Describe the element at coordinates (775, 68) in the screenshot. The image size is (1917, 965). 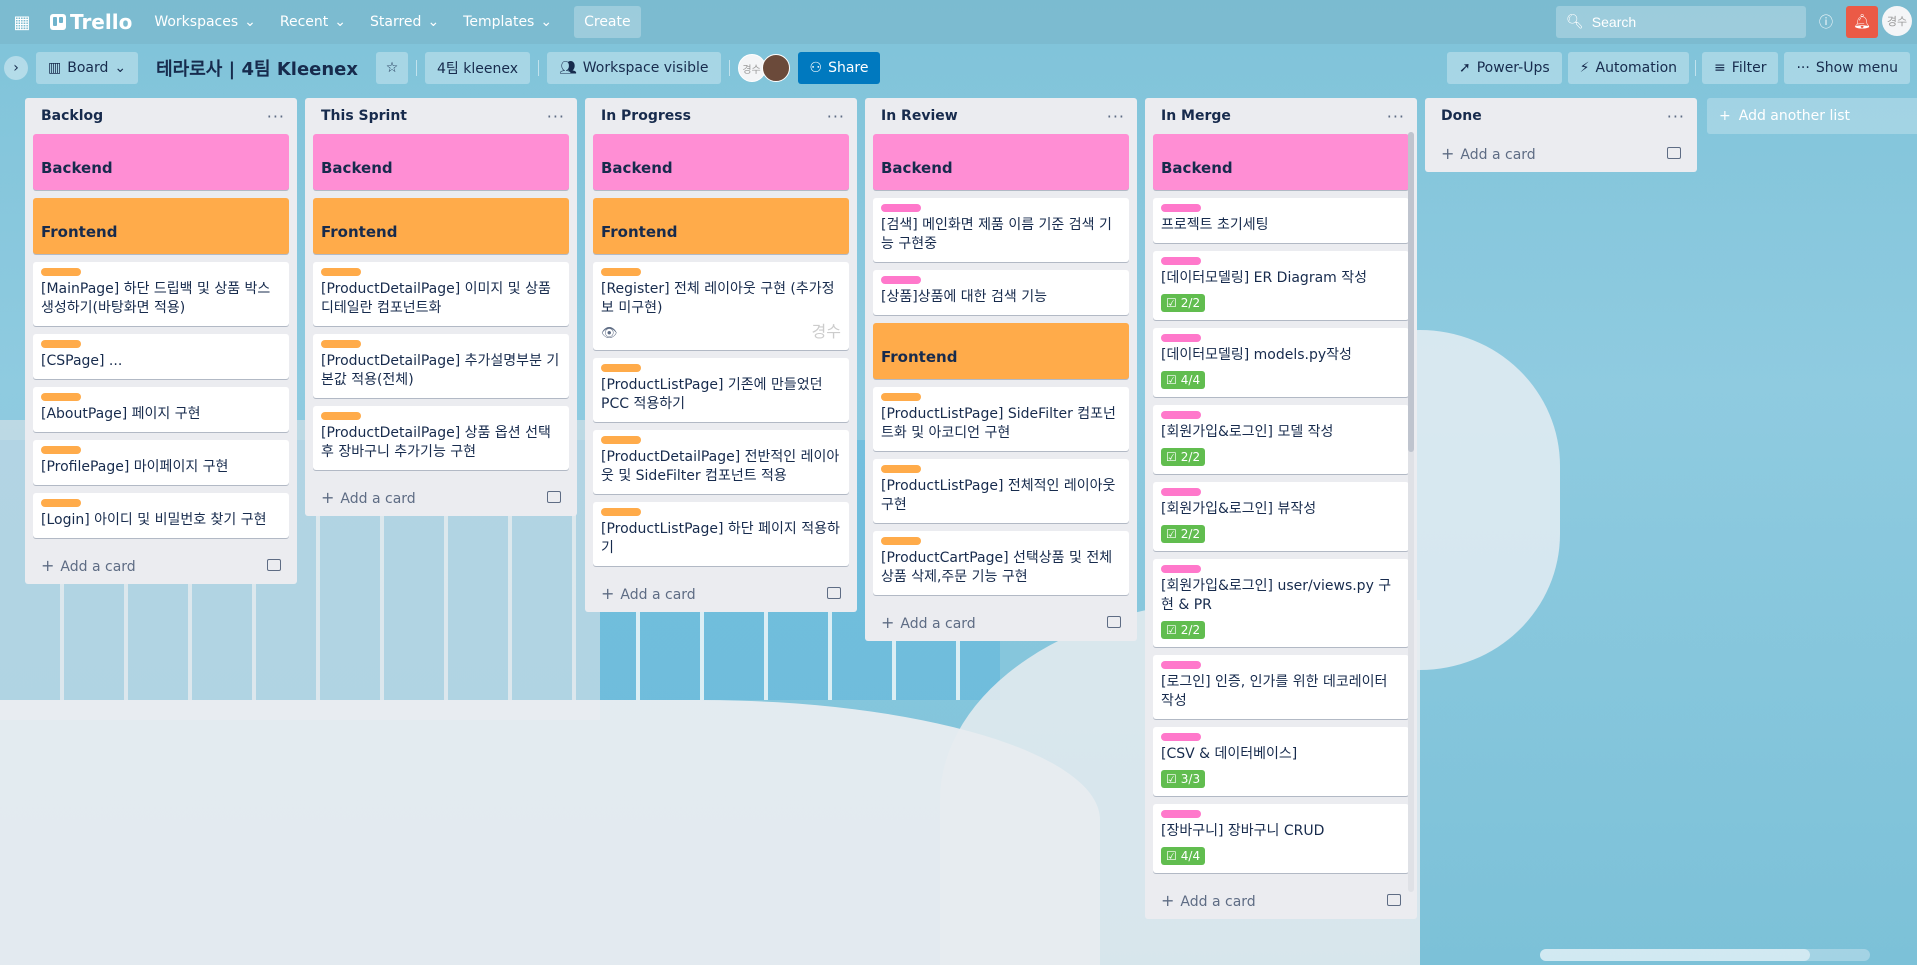
I see `member-avatar` at that location.